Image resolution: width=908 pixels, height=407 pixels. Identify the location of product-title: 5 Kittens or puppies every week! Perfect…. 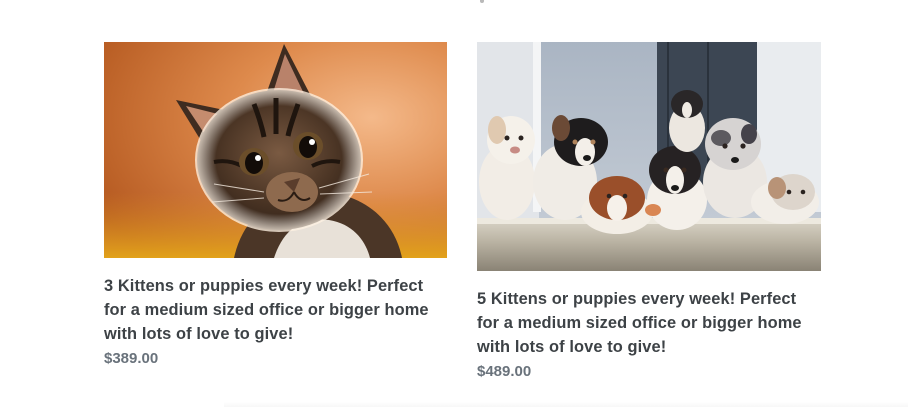
(649, 323).